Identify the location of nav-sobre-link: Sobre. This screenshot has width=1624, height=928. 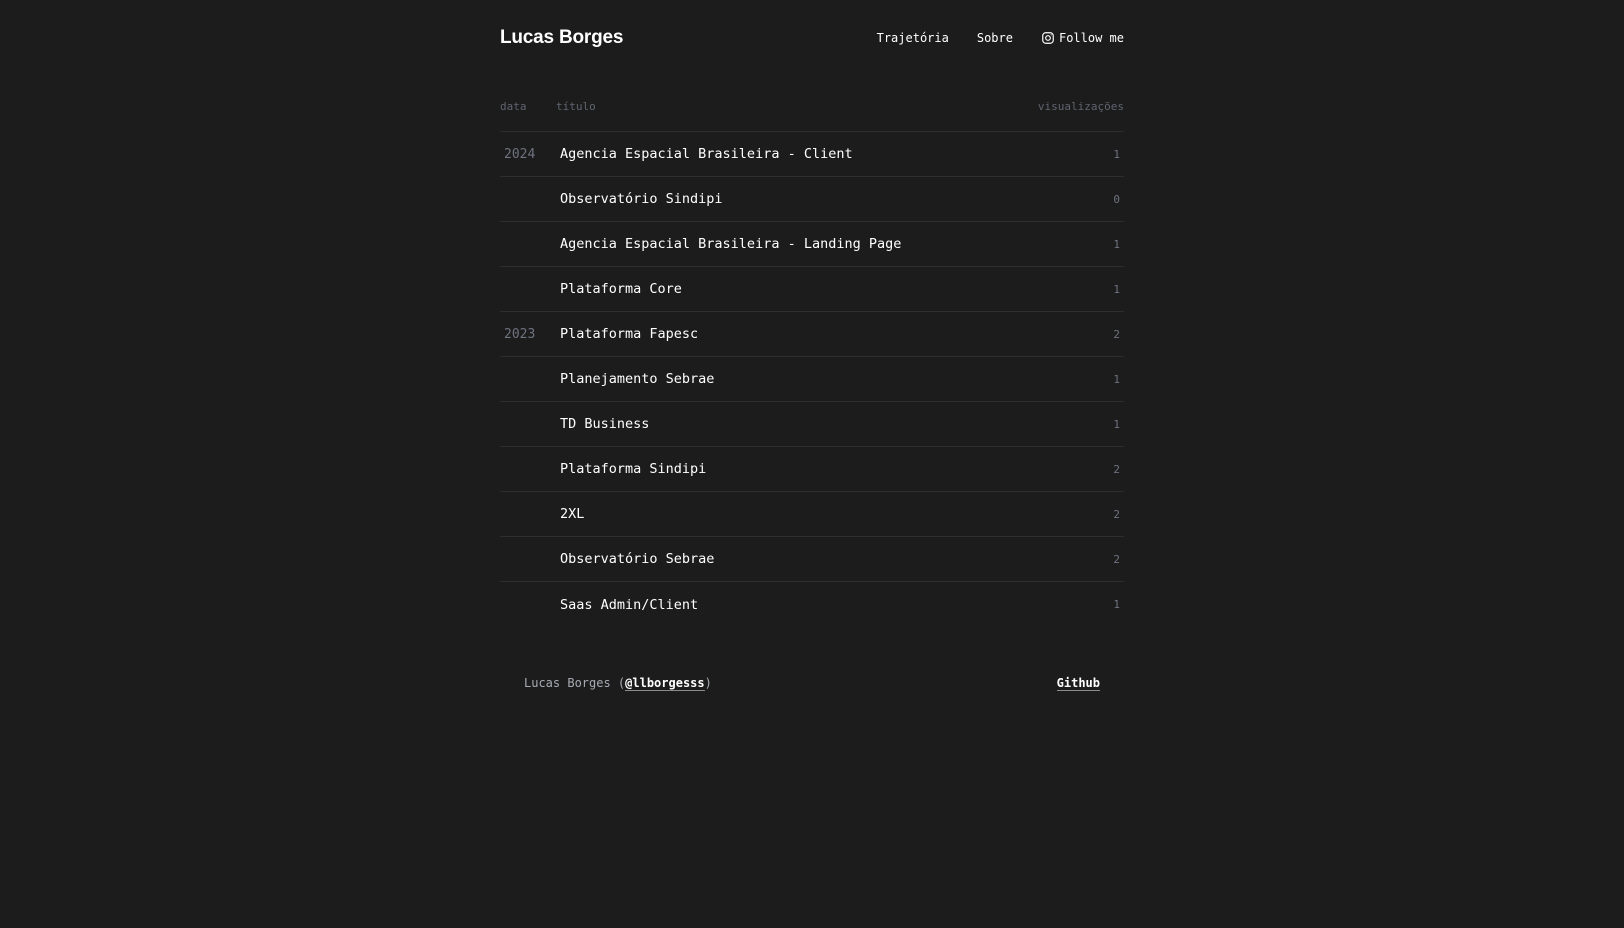
(995, 38).